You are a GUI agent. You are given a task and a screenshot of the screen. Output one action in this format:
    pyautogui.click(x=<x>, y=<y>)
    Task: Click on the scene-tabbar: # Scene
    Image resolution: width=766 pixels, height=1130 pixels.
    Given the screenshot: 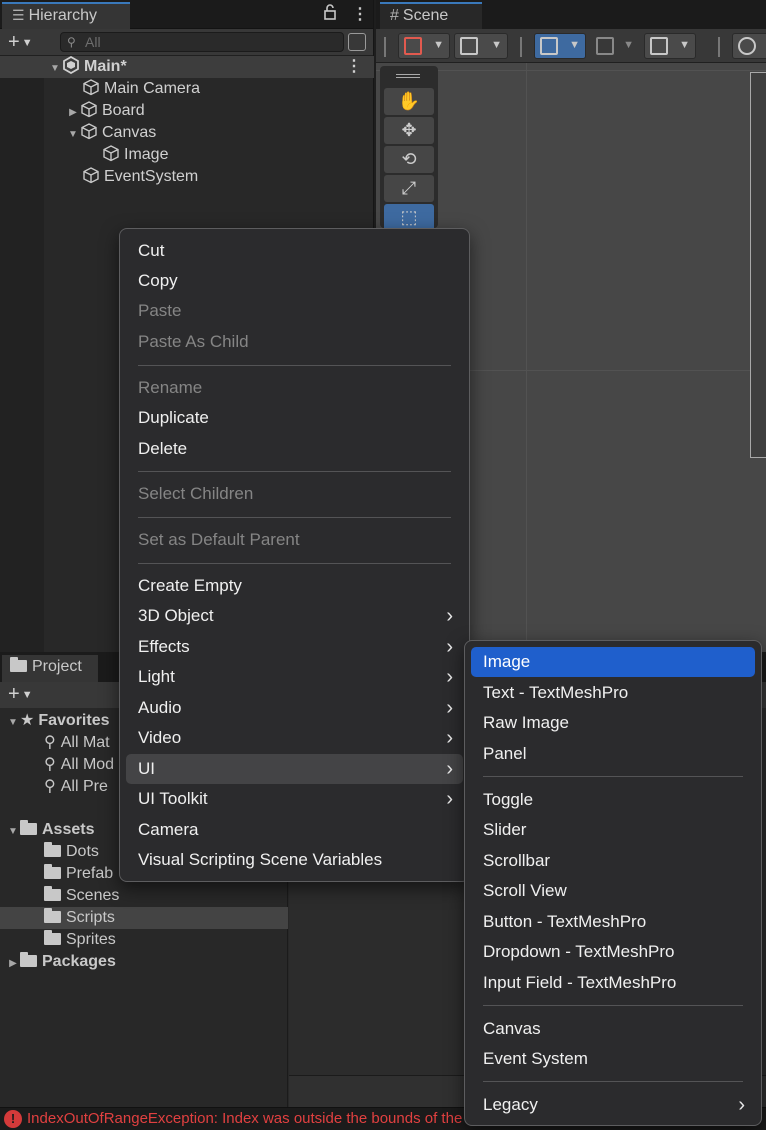 What is the action you would take?
    pyautogui.click(x=571, y=14)
    